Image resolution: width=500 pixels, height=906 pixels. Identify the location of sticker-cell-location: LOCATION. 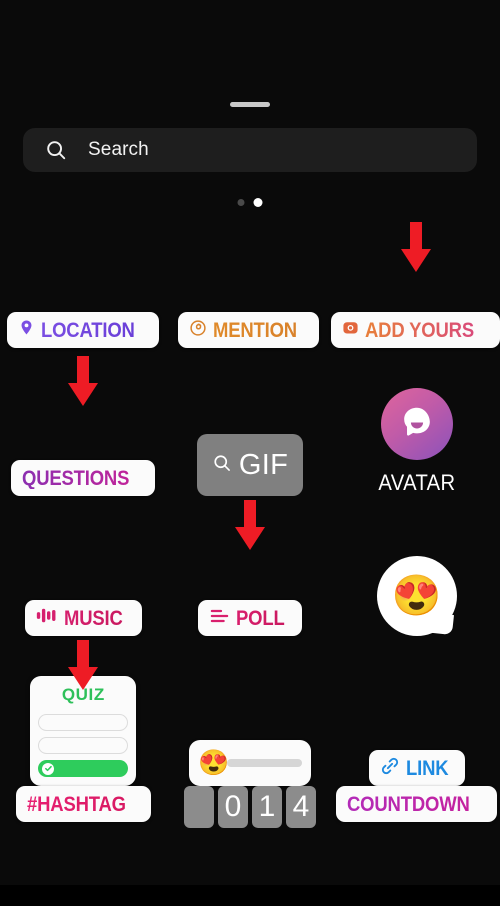
(83, 289).